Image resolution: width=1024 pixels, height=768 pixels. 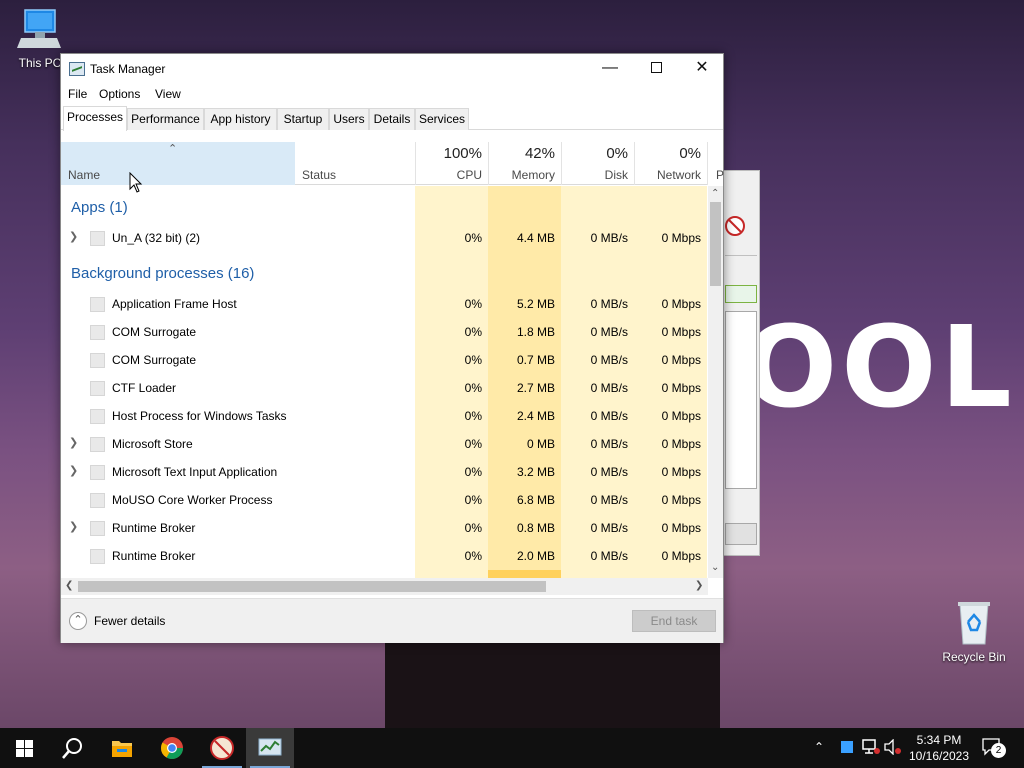 What do you see at coordinates (741, 400) in the screenshot?
I see `bg-list-box` at bounding box center [741, 400].